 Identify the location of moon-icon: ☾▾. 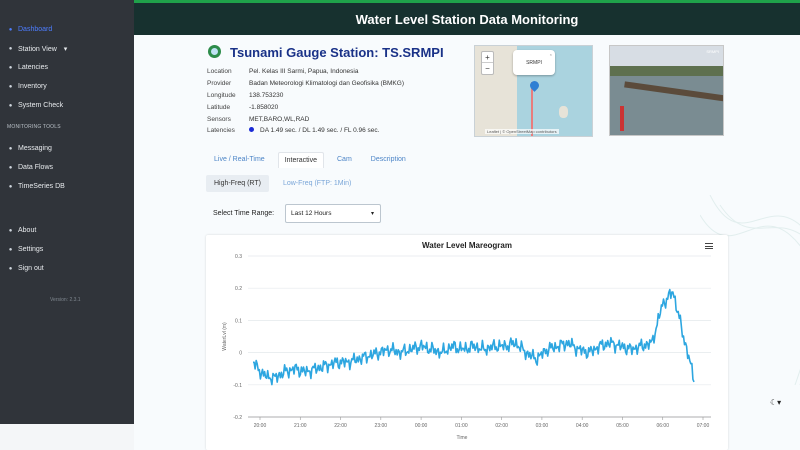
(775, 402).